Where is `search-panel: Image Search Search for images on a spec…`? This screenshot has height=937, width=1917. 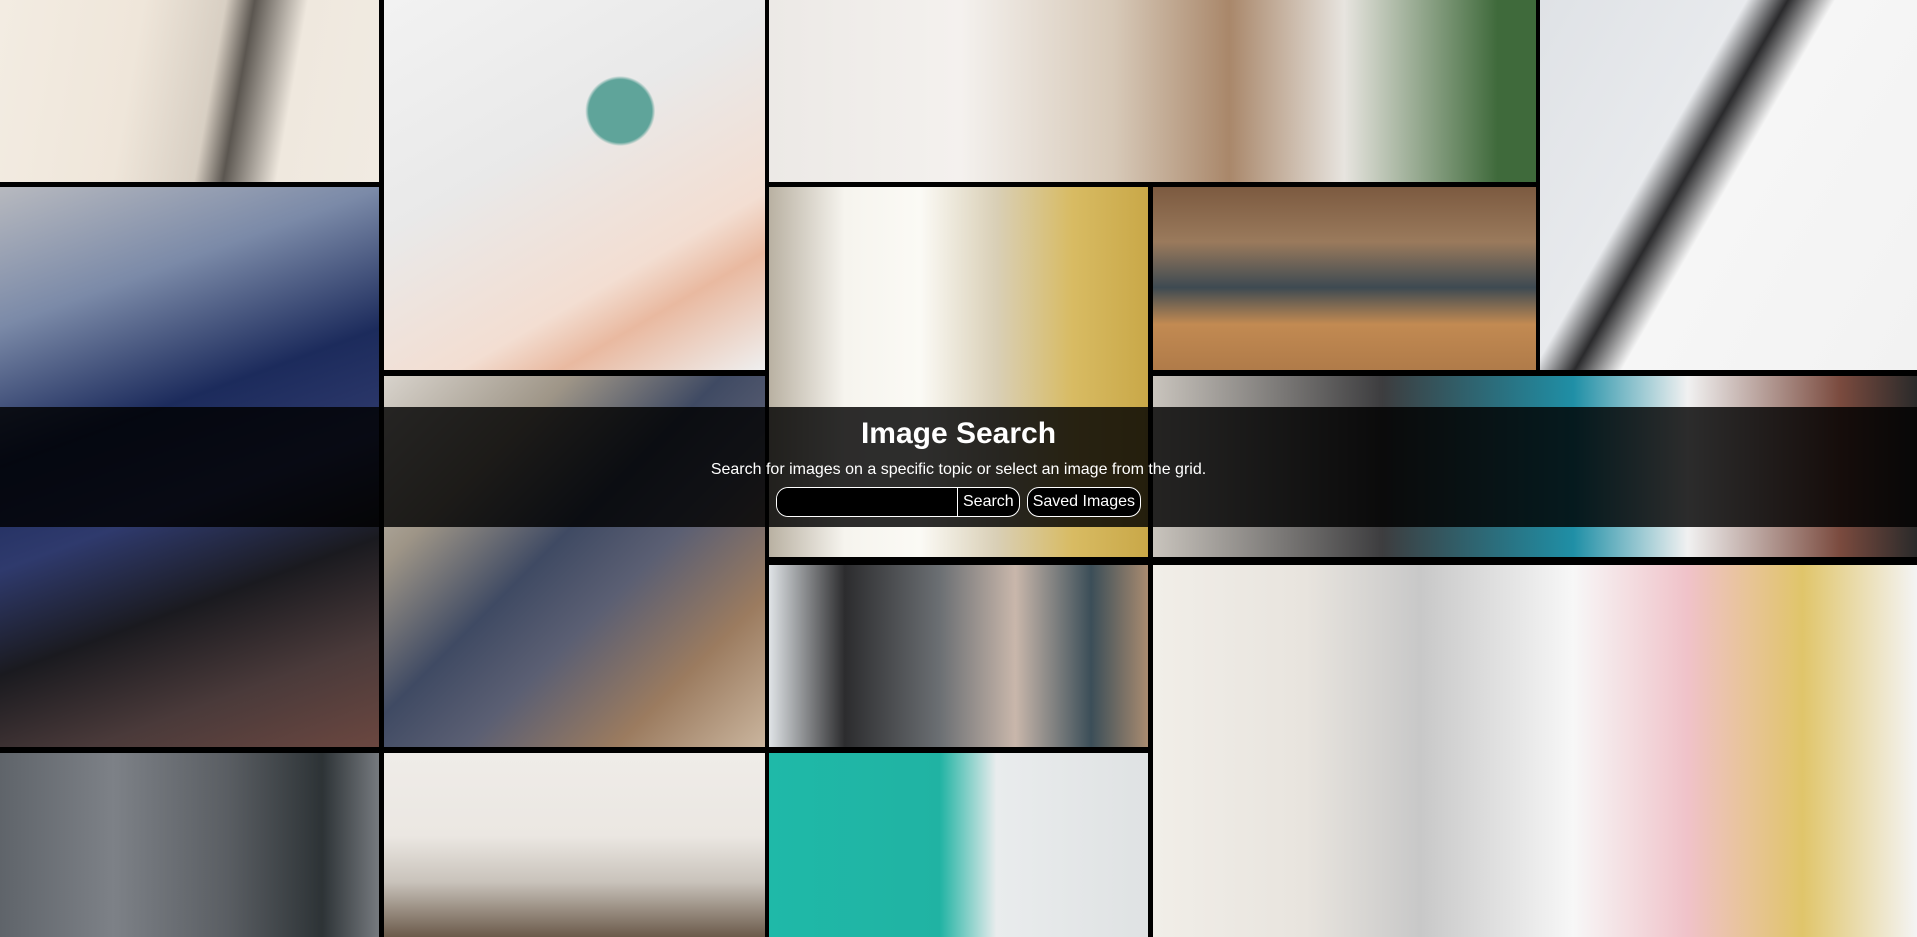 search-panel: Image Search Search for images on a spec… is located at coordinates (958, 467).